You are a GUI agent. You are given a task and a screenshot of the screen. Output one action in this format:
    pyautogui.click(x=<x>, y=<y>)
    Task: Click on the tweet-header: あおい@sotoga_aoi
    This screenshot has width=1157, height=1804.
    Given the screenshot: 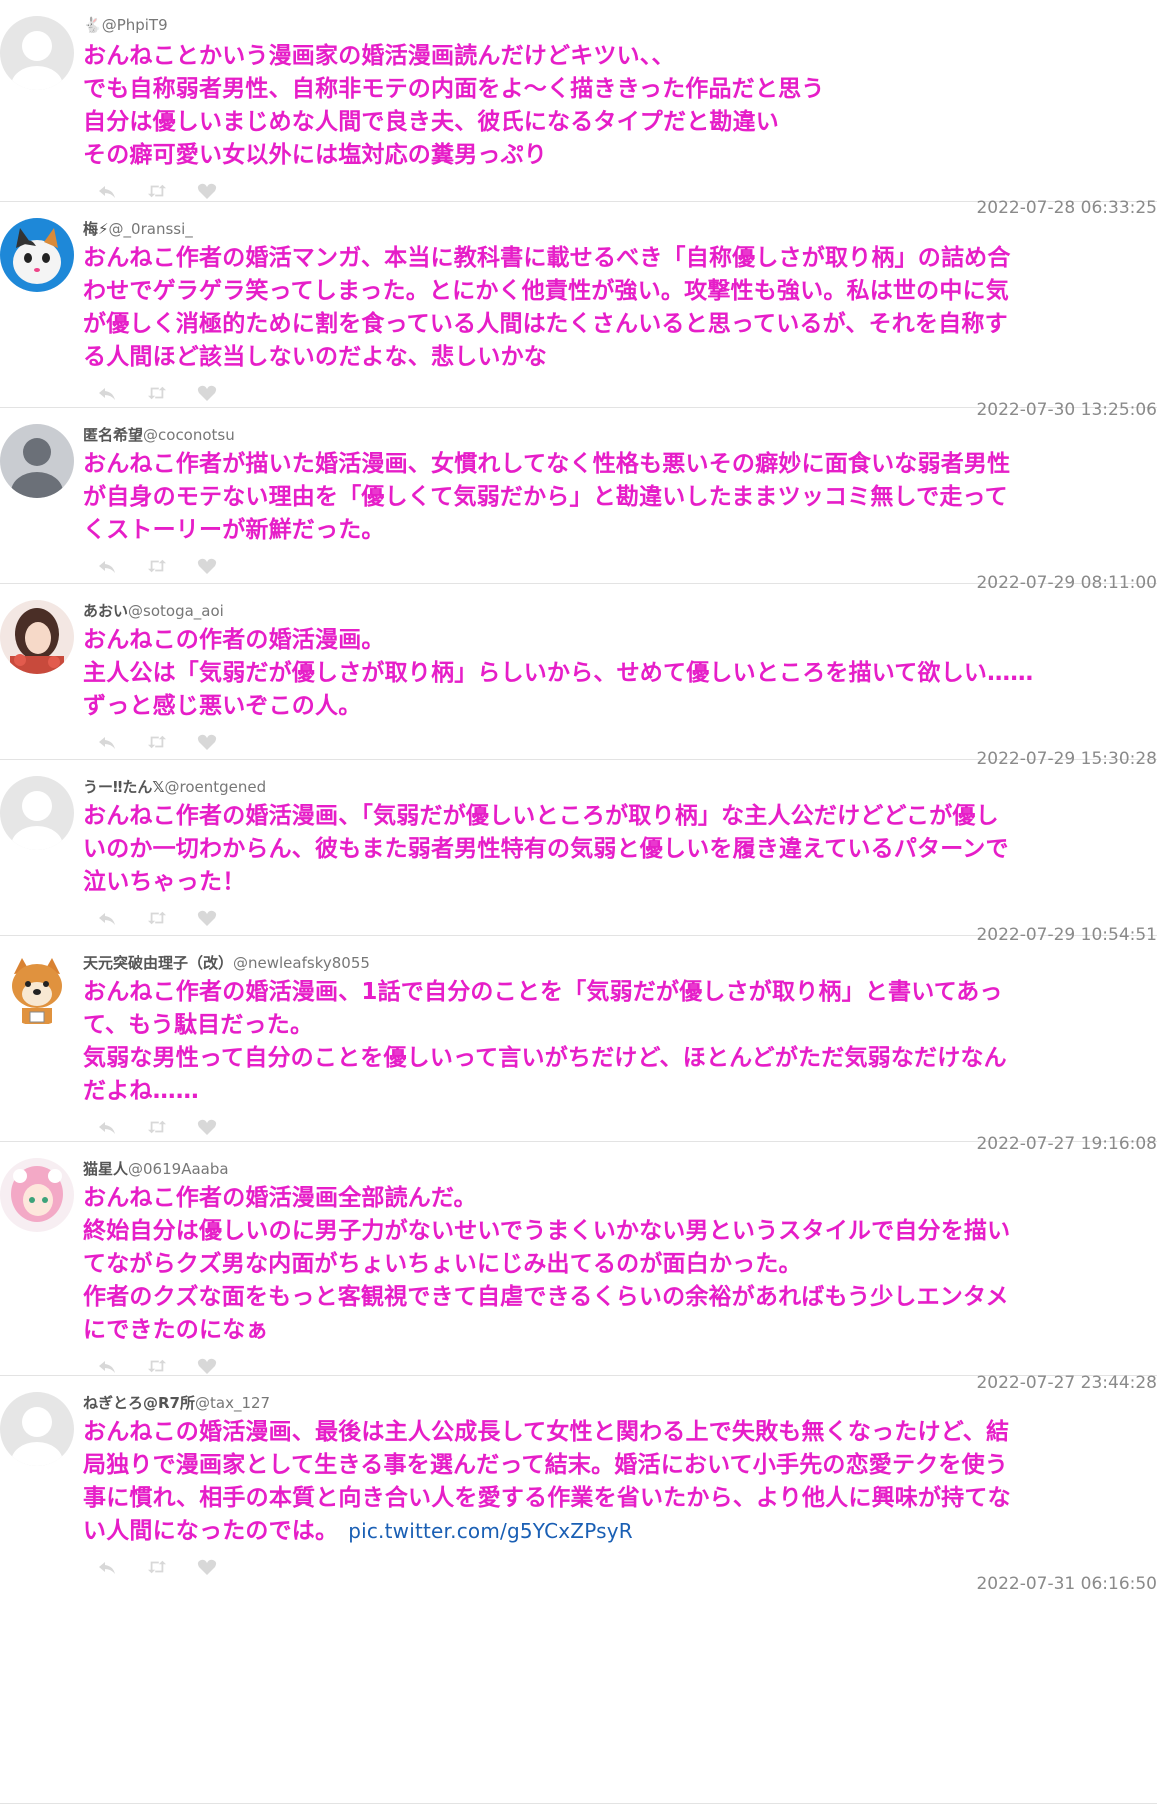 What is the action you would take?
    pyautogui.click(x=153, y=610)
    